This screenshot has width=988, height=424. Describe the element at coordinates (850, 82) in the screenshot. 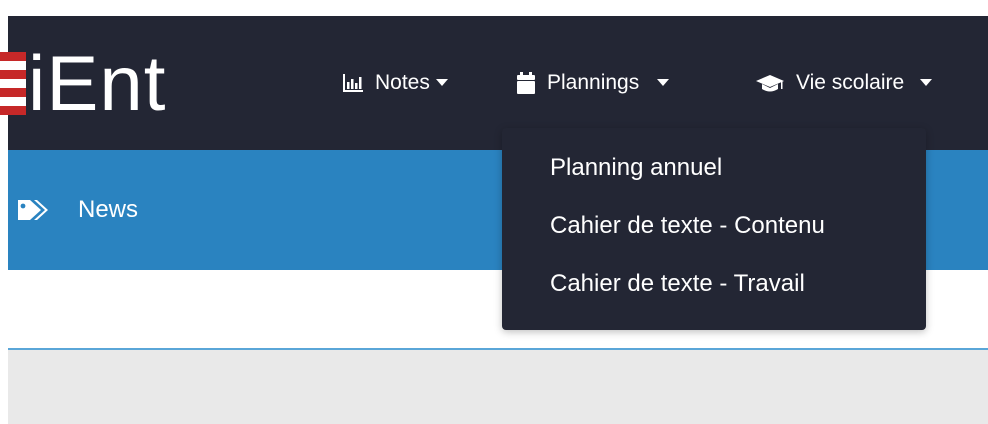

I see `nav-item-vie-scolaire-label: Vie scolaire` at that location.